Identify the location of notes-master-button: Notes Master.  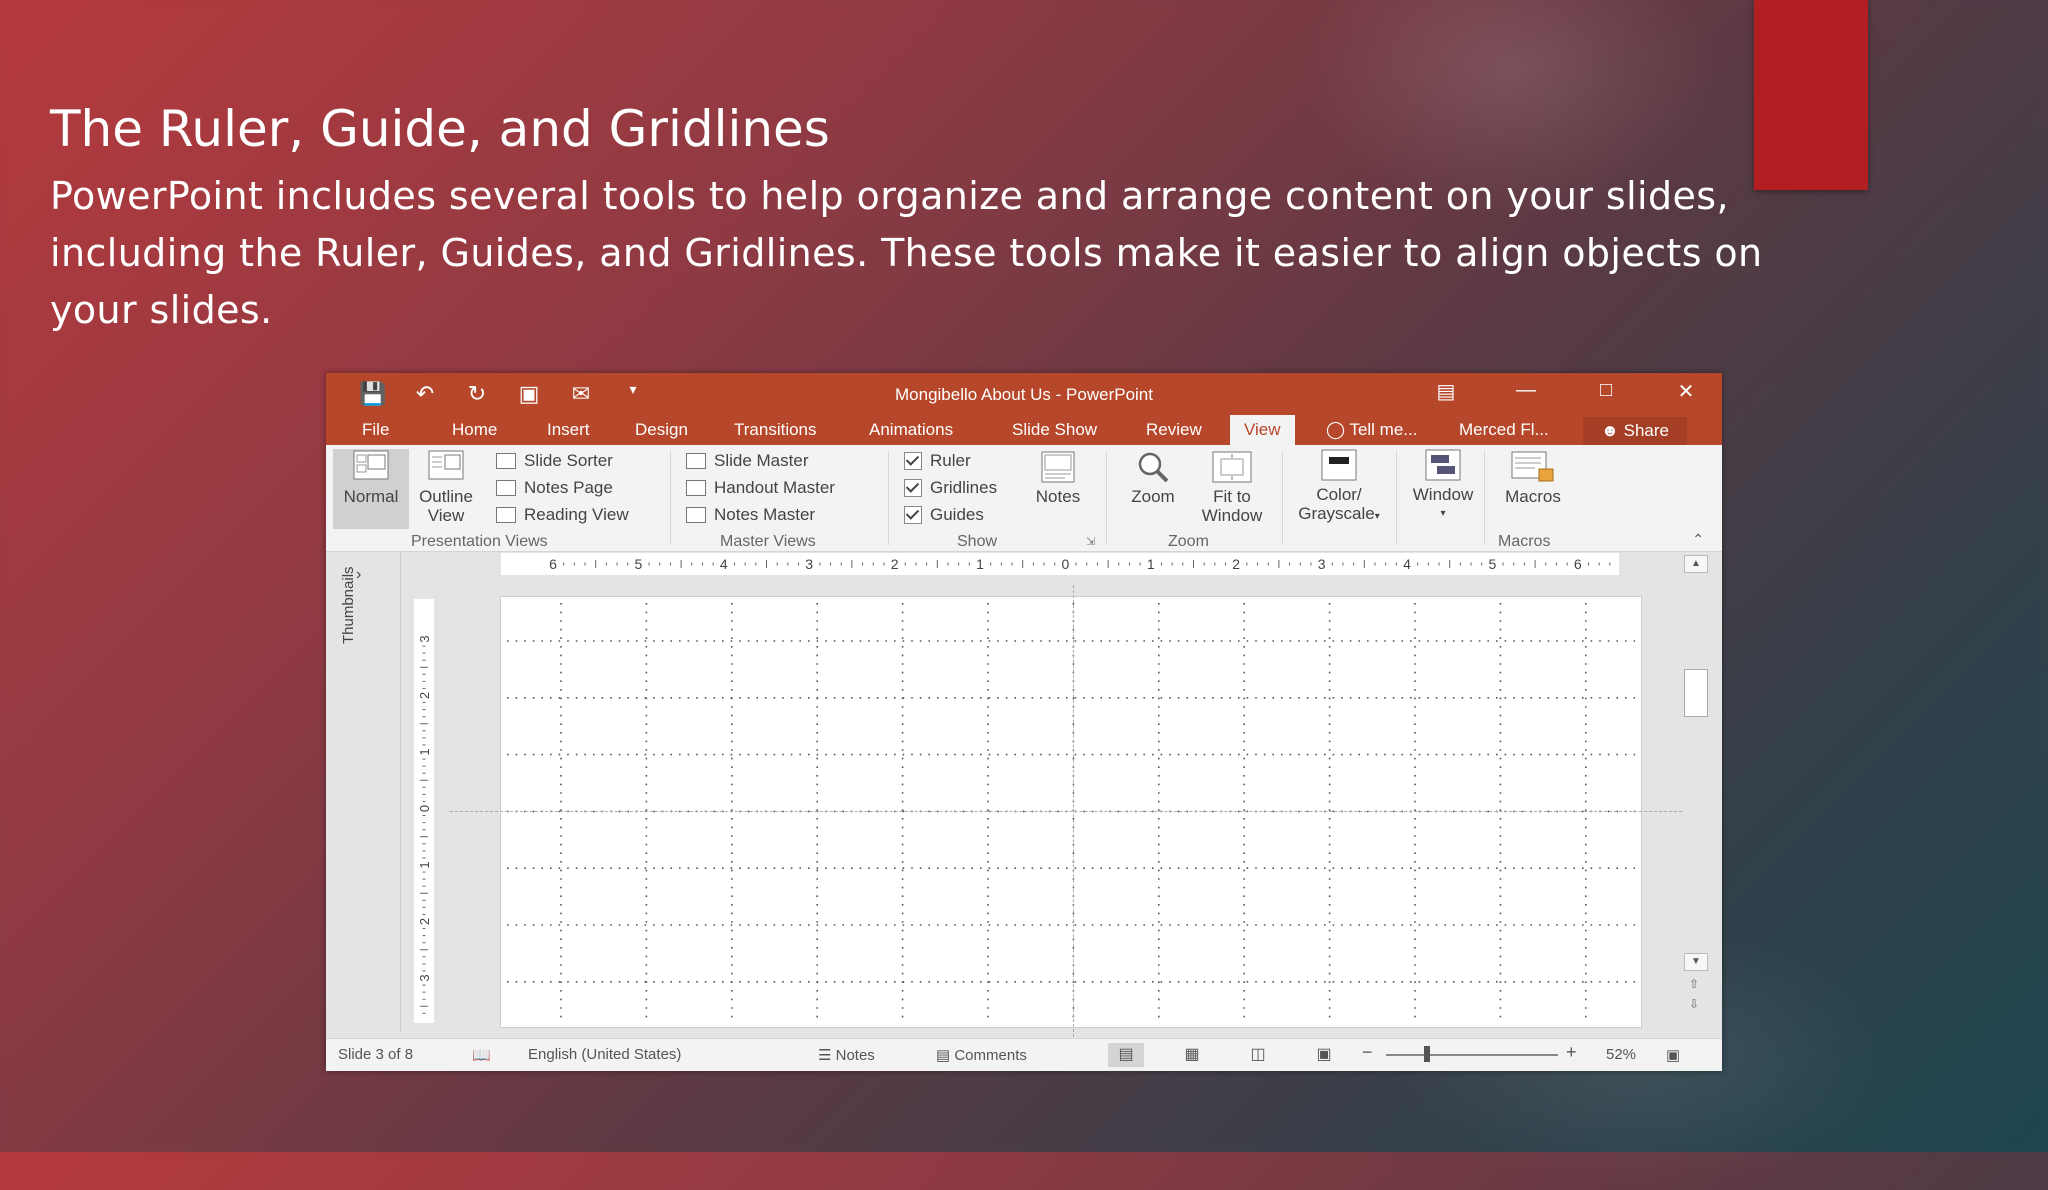
(750, 515).